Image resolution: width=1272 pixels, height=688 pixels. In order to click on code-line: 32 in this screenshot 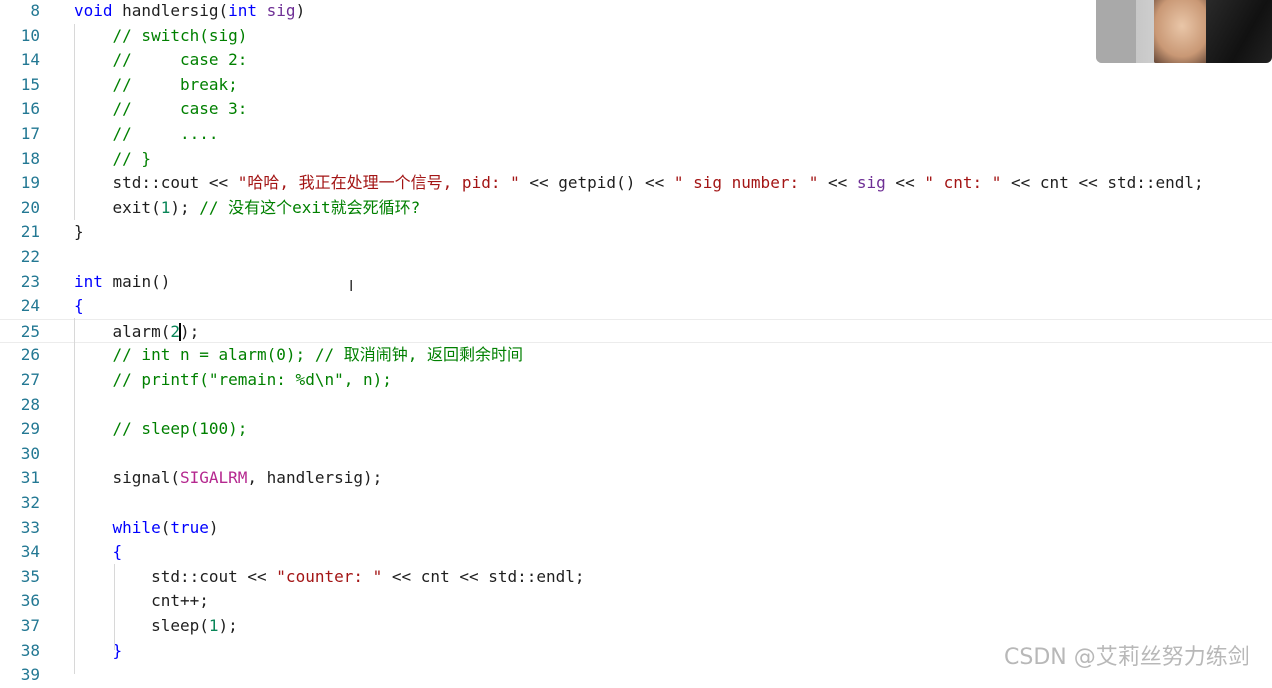, I will do `click(636, 503)`.